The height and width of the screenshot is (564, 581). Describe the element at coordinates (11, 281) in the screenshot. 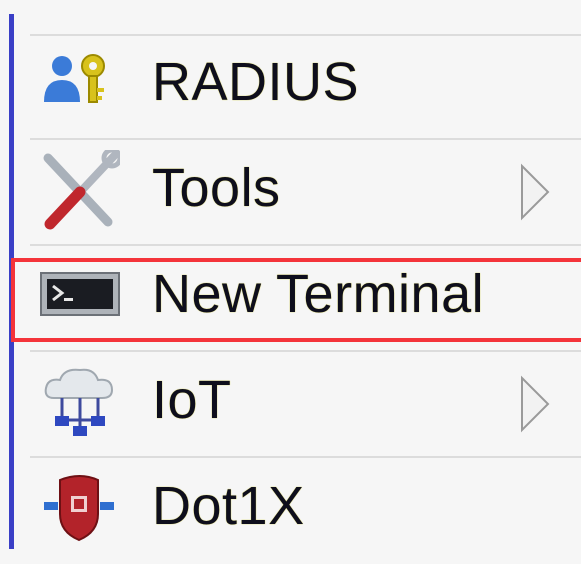

I see `menu-accent-bar` at that location.